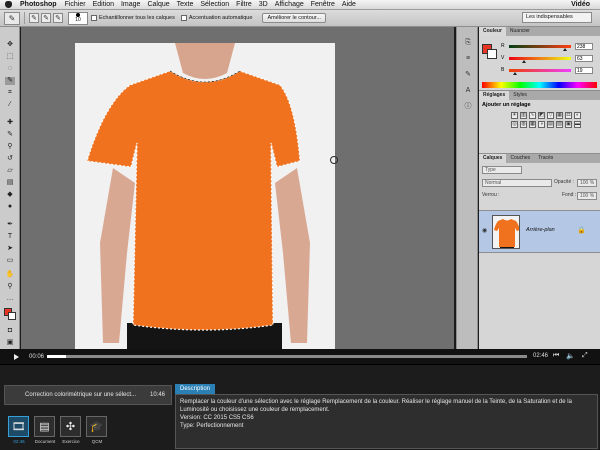 The height and width of the screenshot is (450, 600). What do you see at coordinates (12, 18) in the screenshot?
I see `quick-selection-tool-preset-icon: ✎` at bounding box center [12, 18].